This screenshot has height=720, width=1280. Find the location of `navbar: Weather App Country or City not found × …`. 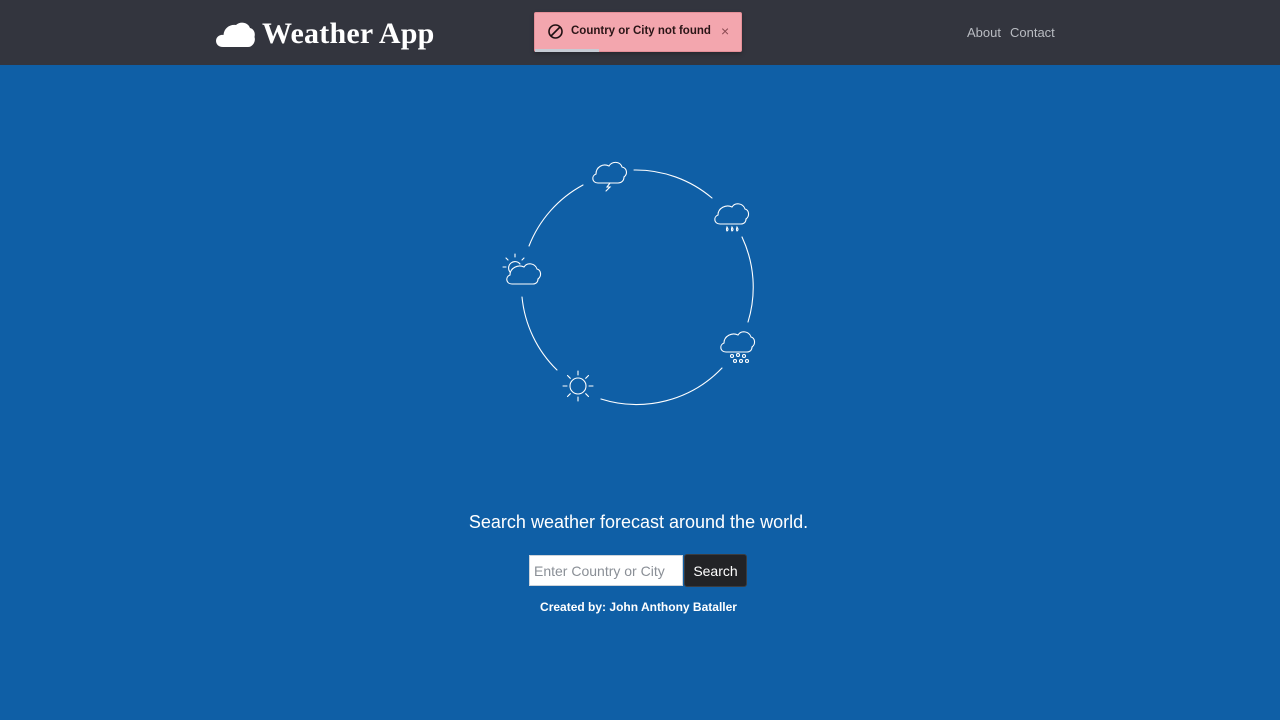

navbar: Weather App Country or City not found × … is located at coordinates (640, 32).